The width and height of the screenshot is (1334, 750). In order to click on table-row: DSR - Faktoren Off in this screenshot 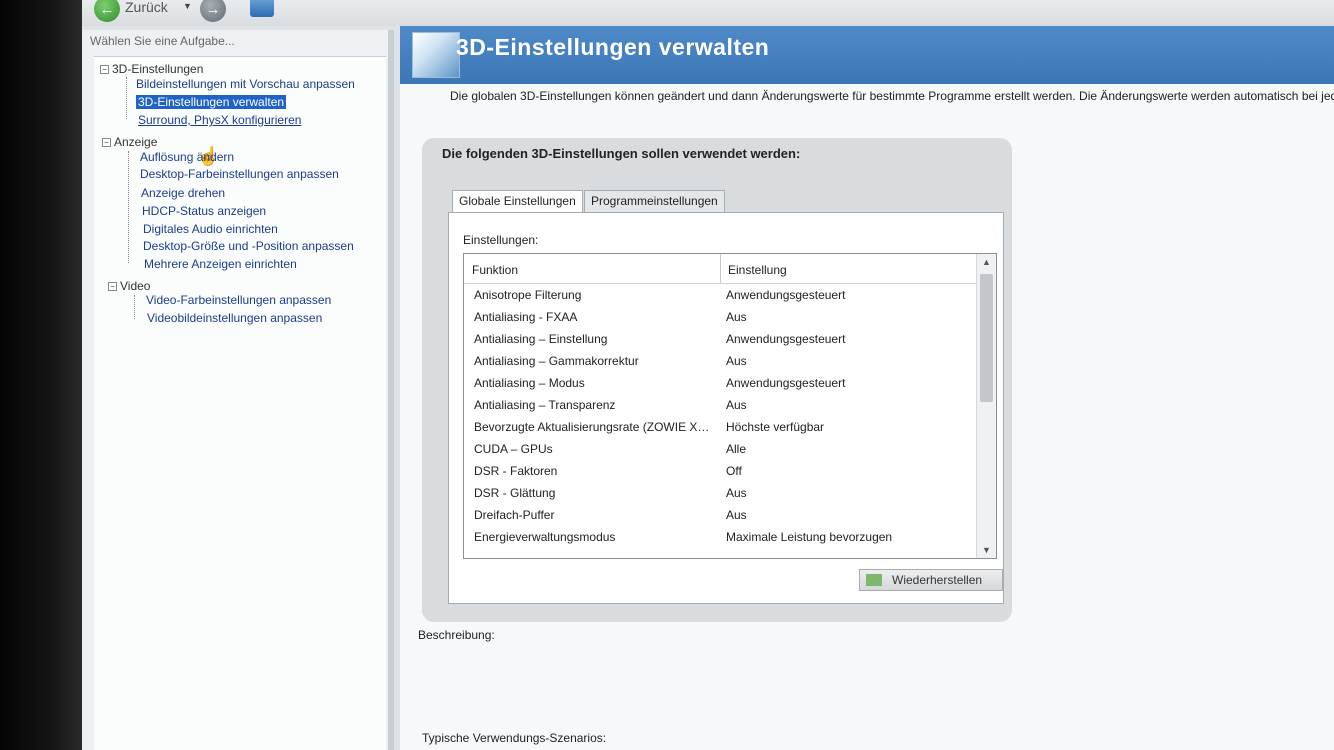, I will do `click(720, 471)`.